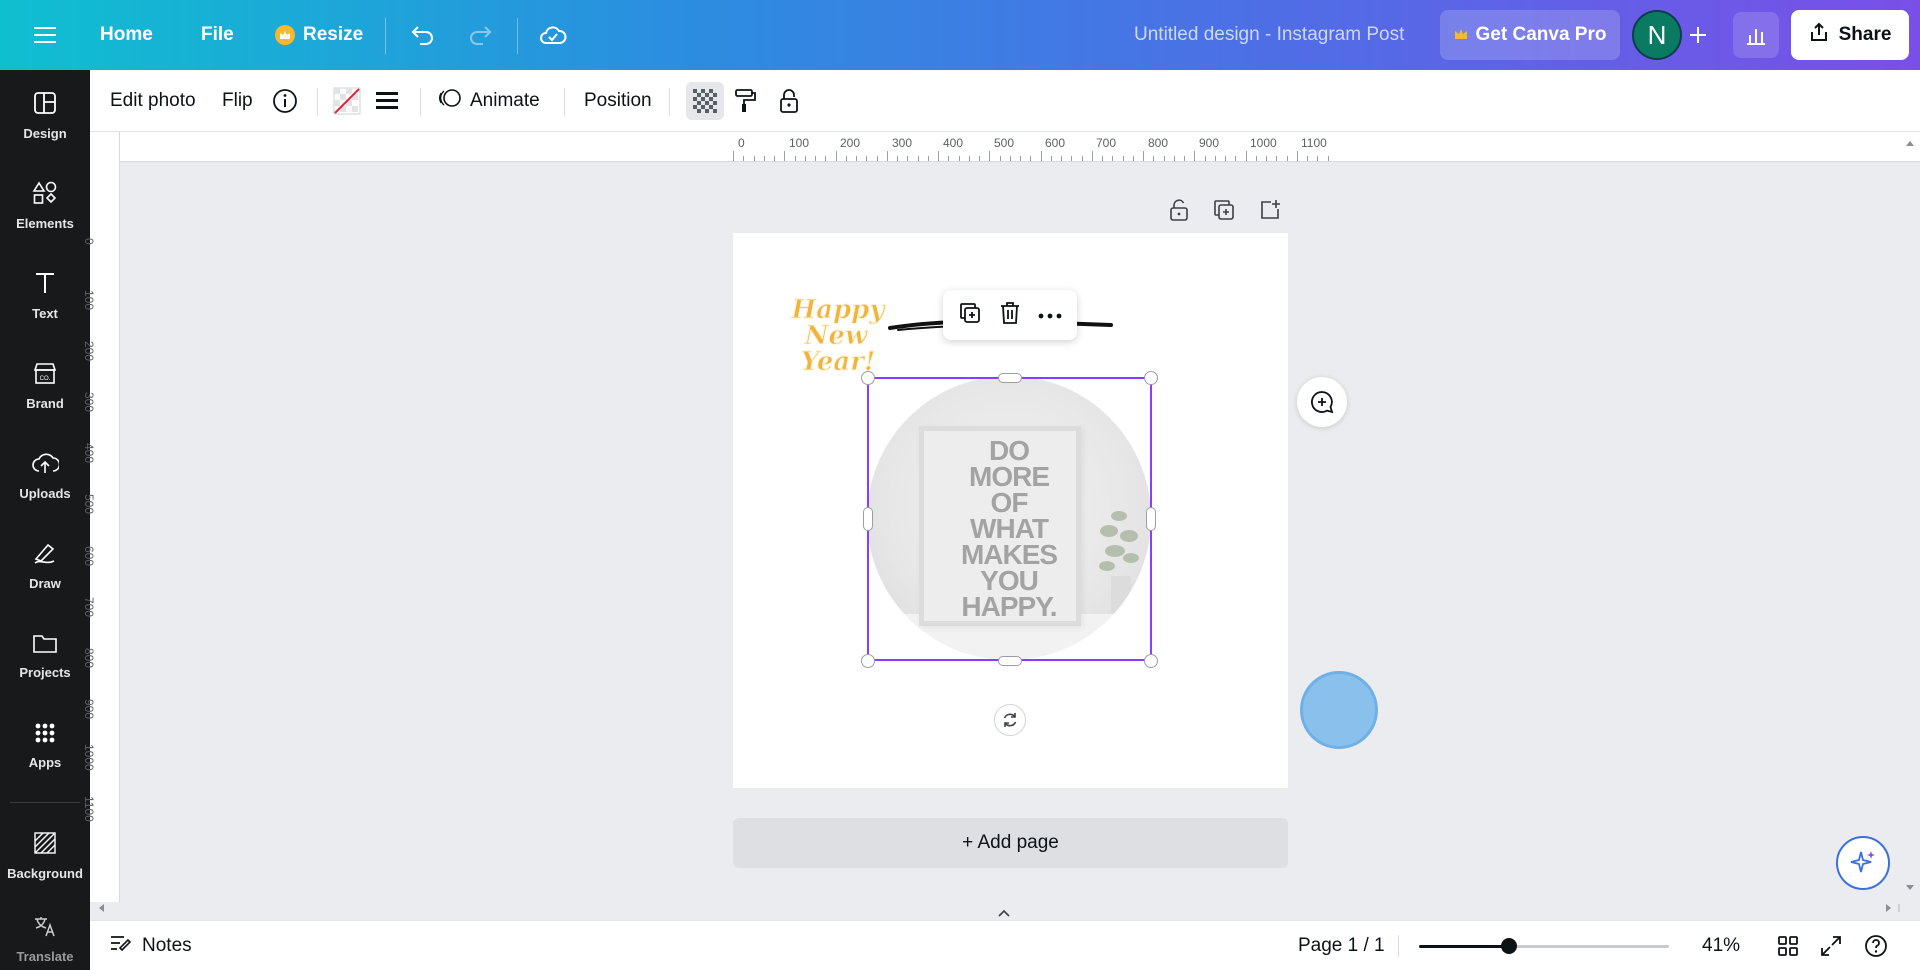 The image size is (1920, 970). Describe the element at coordinates (1544, 946) in the screenshot. I see `zoom-slider` at that location.